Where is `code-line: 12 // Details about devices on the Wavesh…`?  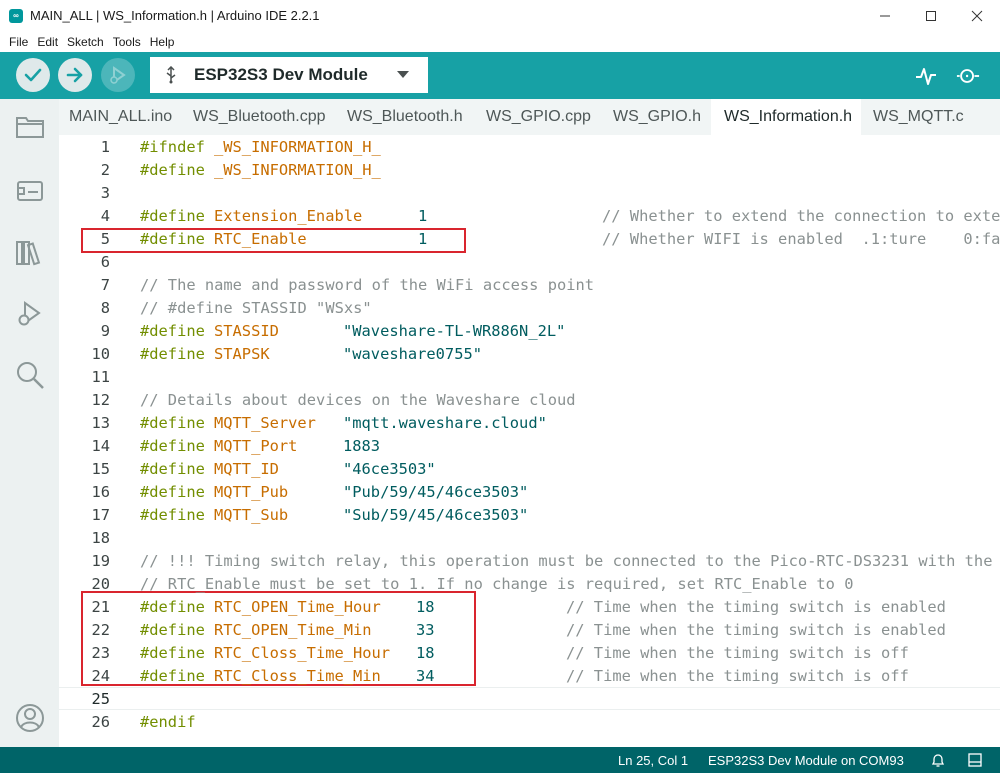 code-line: 12 // Details about devices on the Wavesh… is located at coordinates (529, 400).